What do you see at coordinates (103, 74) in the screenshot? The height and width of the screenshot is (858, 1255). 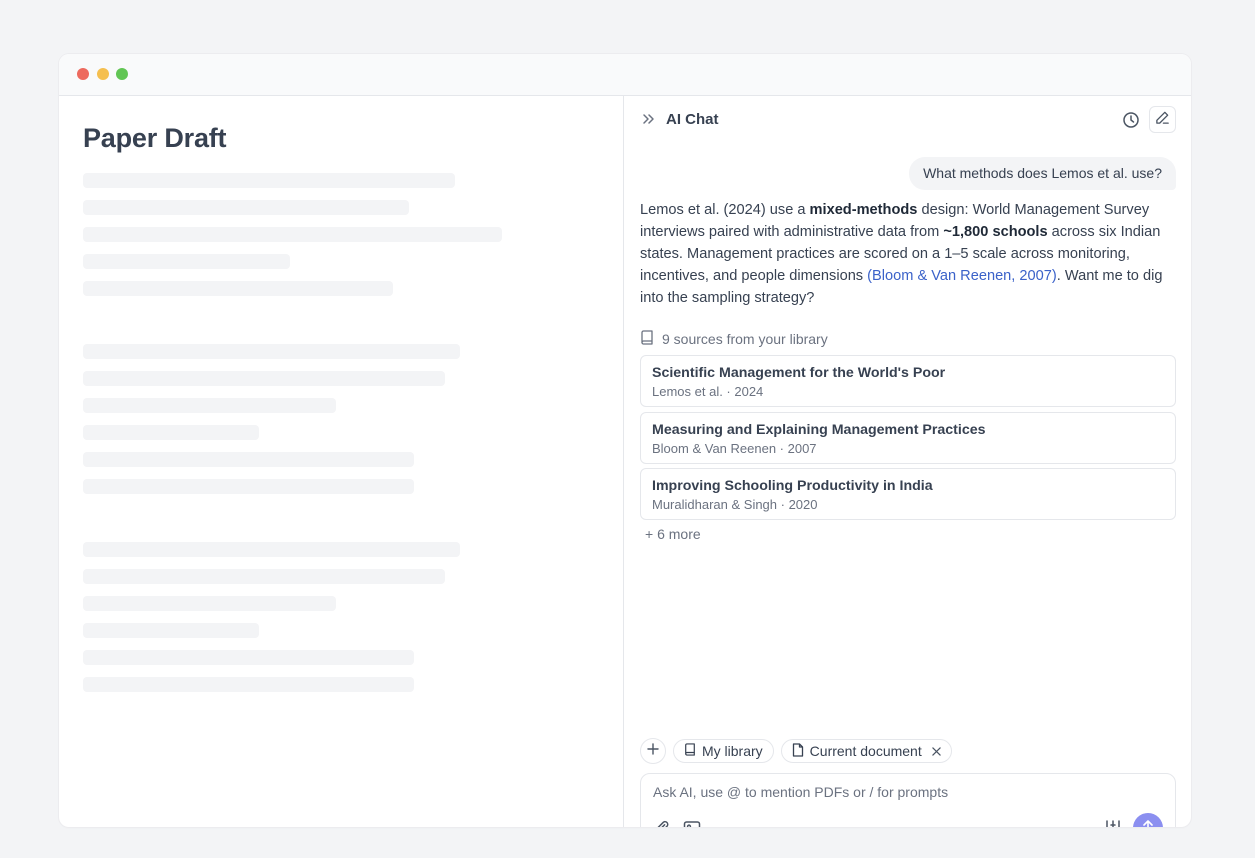 I see `window-minimize-dot` at bounding box center [103, 74].